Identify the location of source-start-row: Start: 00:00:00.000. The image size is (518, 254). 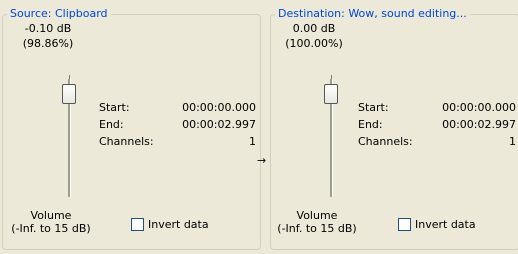
(177, 107).